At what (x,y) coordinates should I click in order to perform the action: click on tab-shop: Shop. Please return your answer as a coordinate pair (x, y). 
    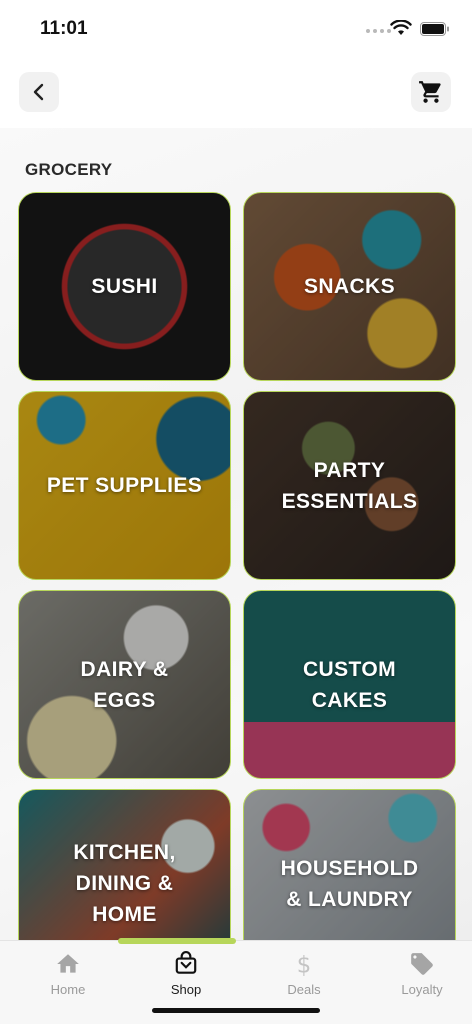
    Looking at the image, I should click on (186, 981).